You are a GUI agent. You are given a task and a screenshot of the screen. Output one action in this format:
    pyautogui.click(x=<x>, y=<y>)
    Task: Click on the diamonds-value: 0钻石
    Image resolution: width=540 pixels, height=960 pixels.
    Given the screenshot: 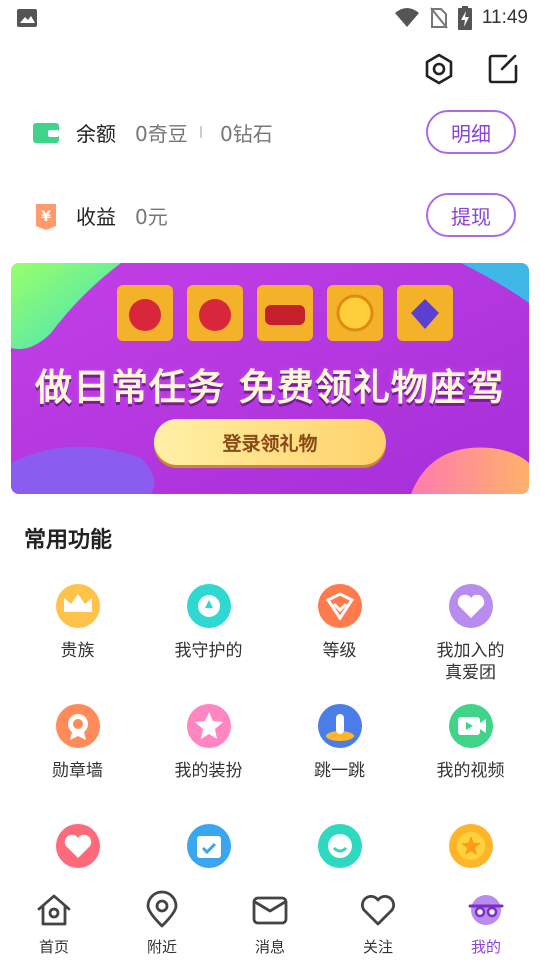 What is the action you would take?
    pyautogui.click(x=246, y=134)
    